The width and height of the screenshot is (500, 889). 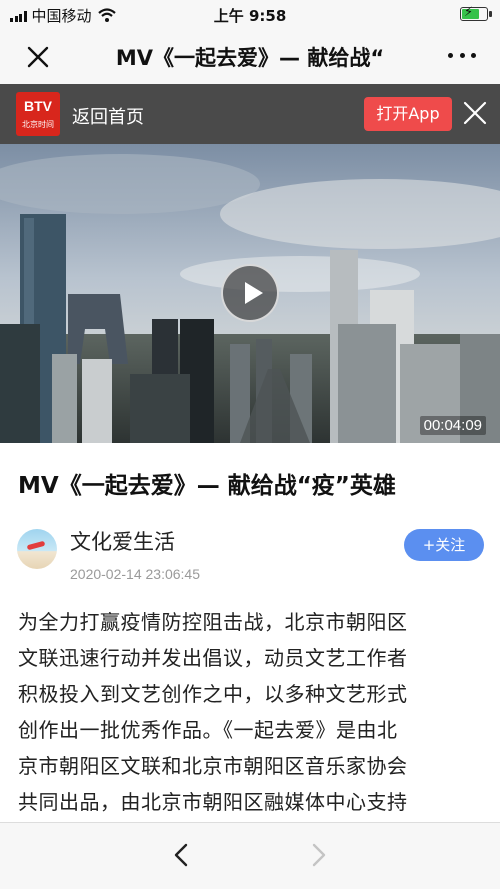 I want to click on close-icon, so click(x=38, y=57).